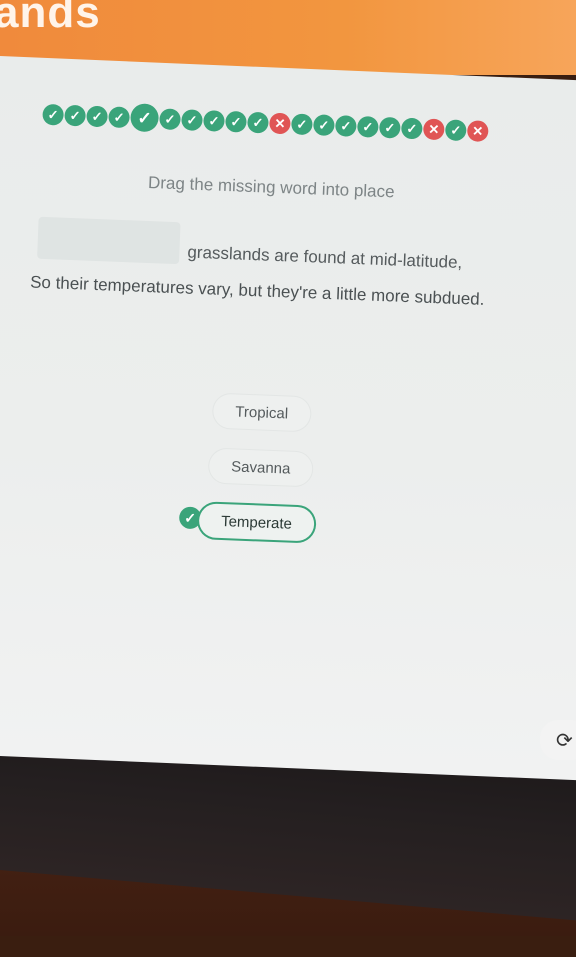 The image size is (576, 957). I want to click on sentence-line-1: grasslands are found at mid-latitude,, so click(325, 257).